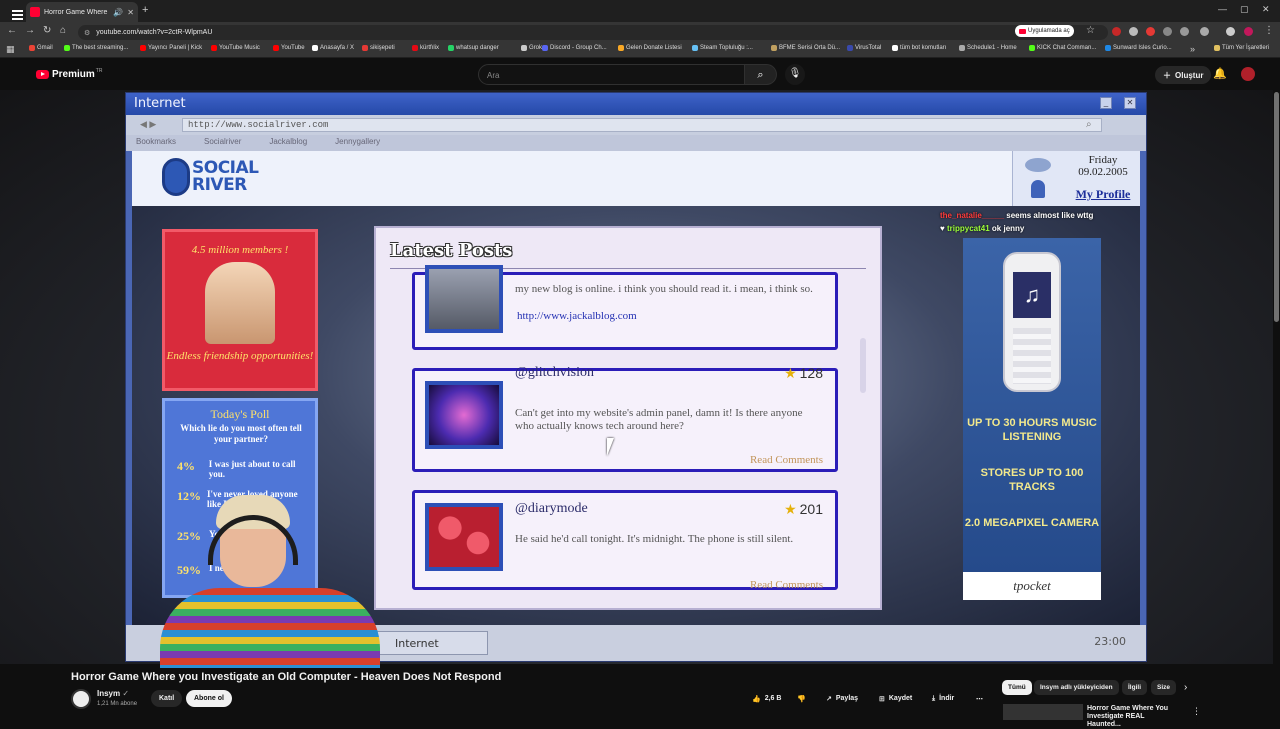  Describe the element at coordinates (864, 48) in the screenshot. I see `bookmark-item: VirusTotal` at that location.